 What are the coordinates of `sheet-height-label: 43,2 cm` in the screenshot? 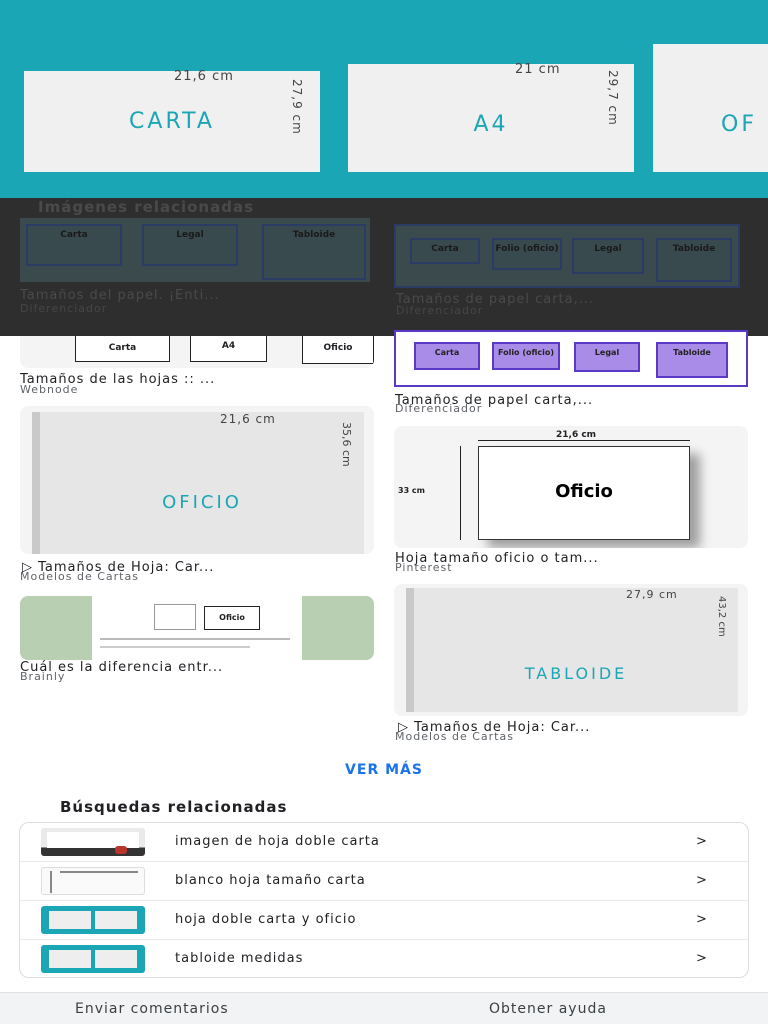 It's located at (721, 616).